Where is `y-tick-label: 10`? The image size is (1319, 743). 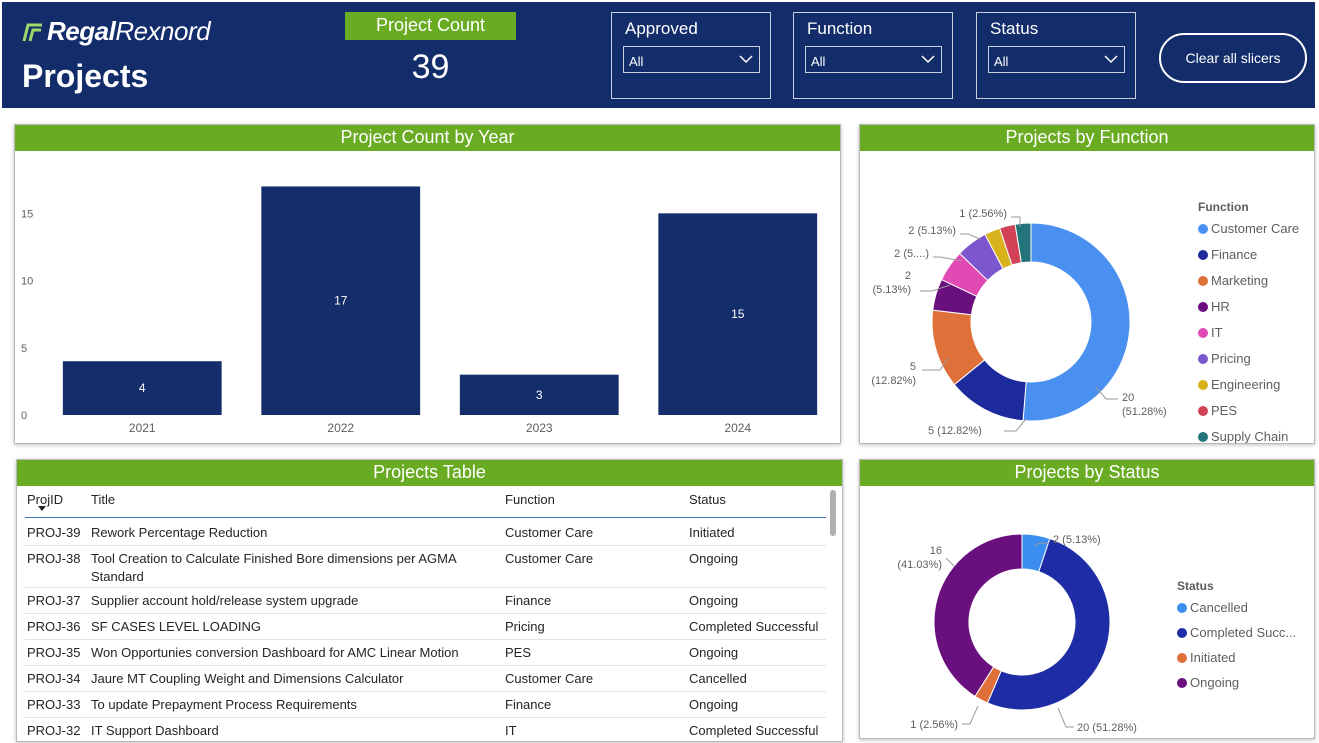
y-tick-label: 10 is located at coordinates (27, 282).